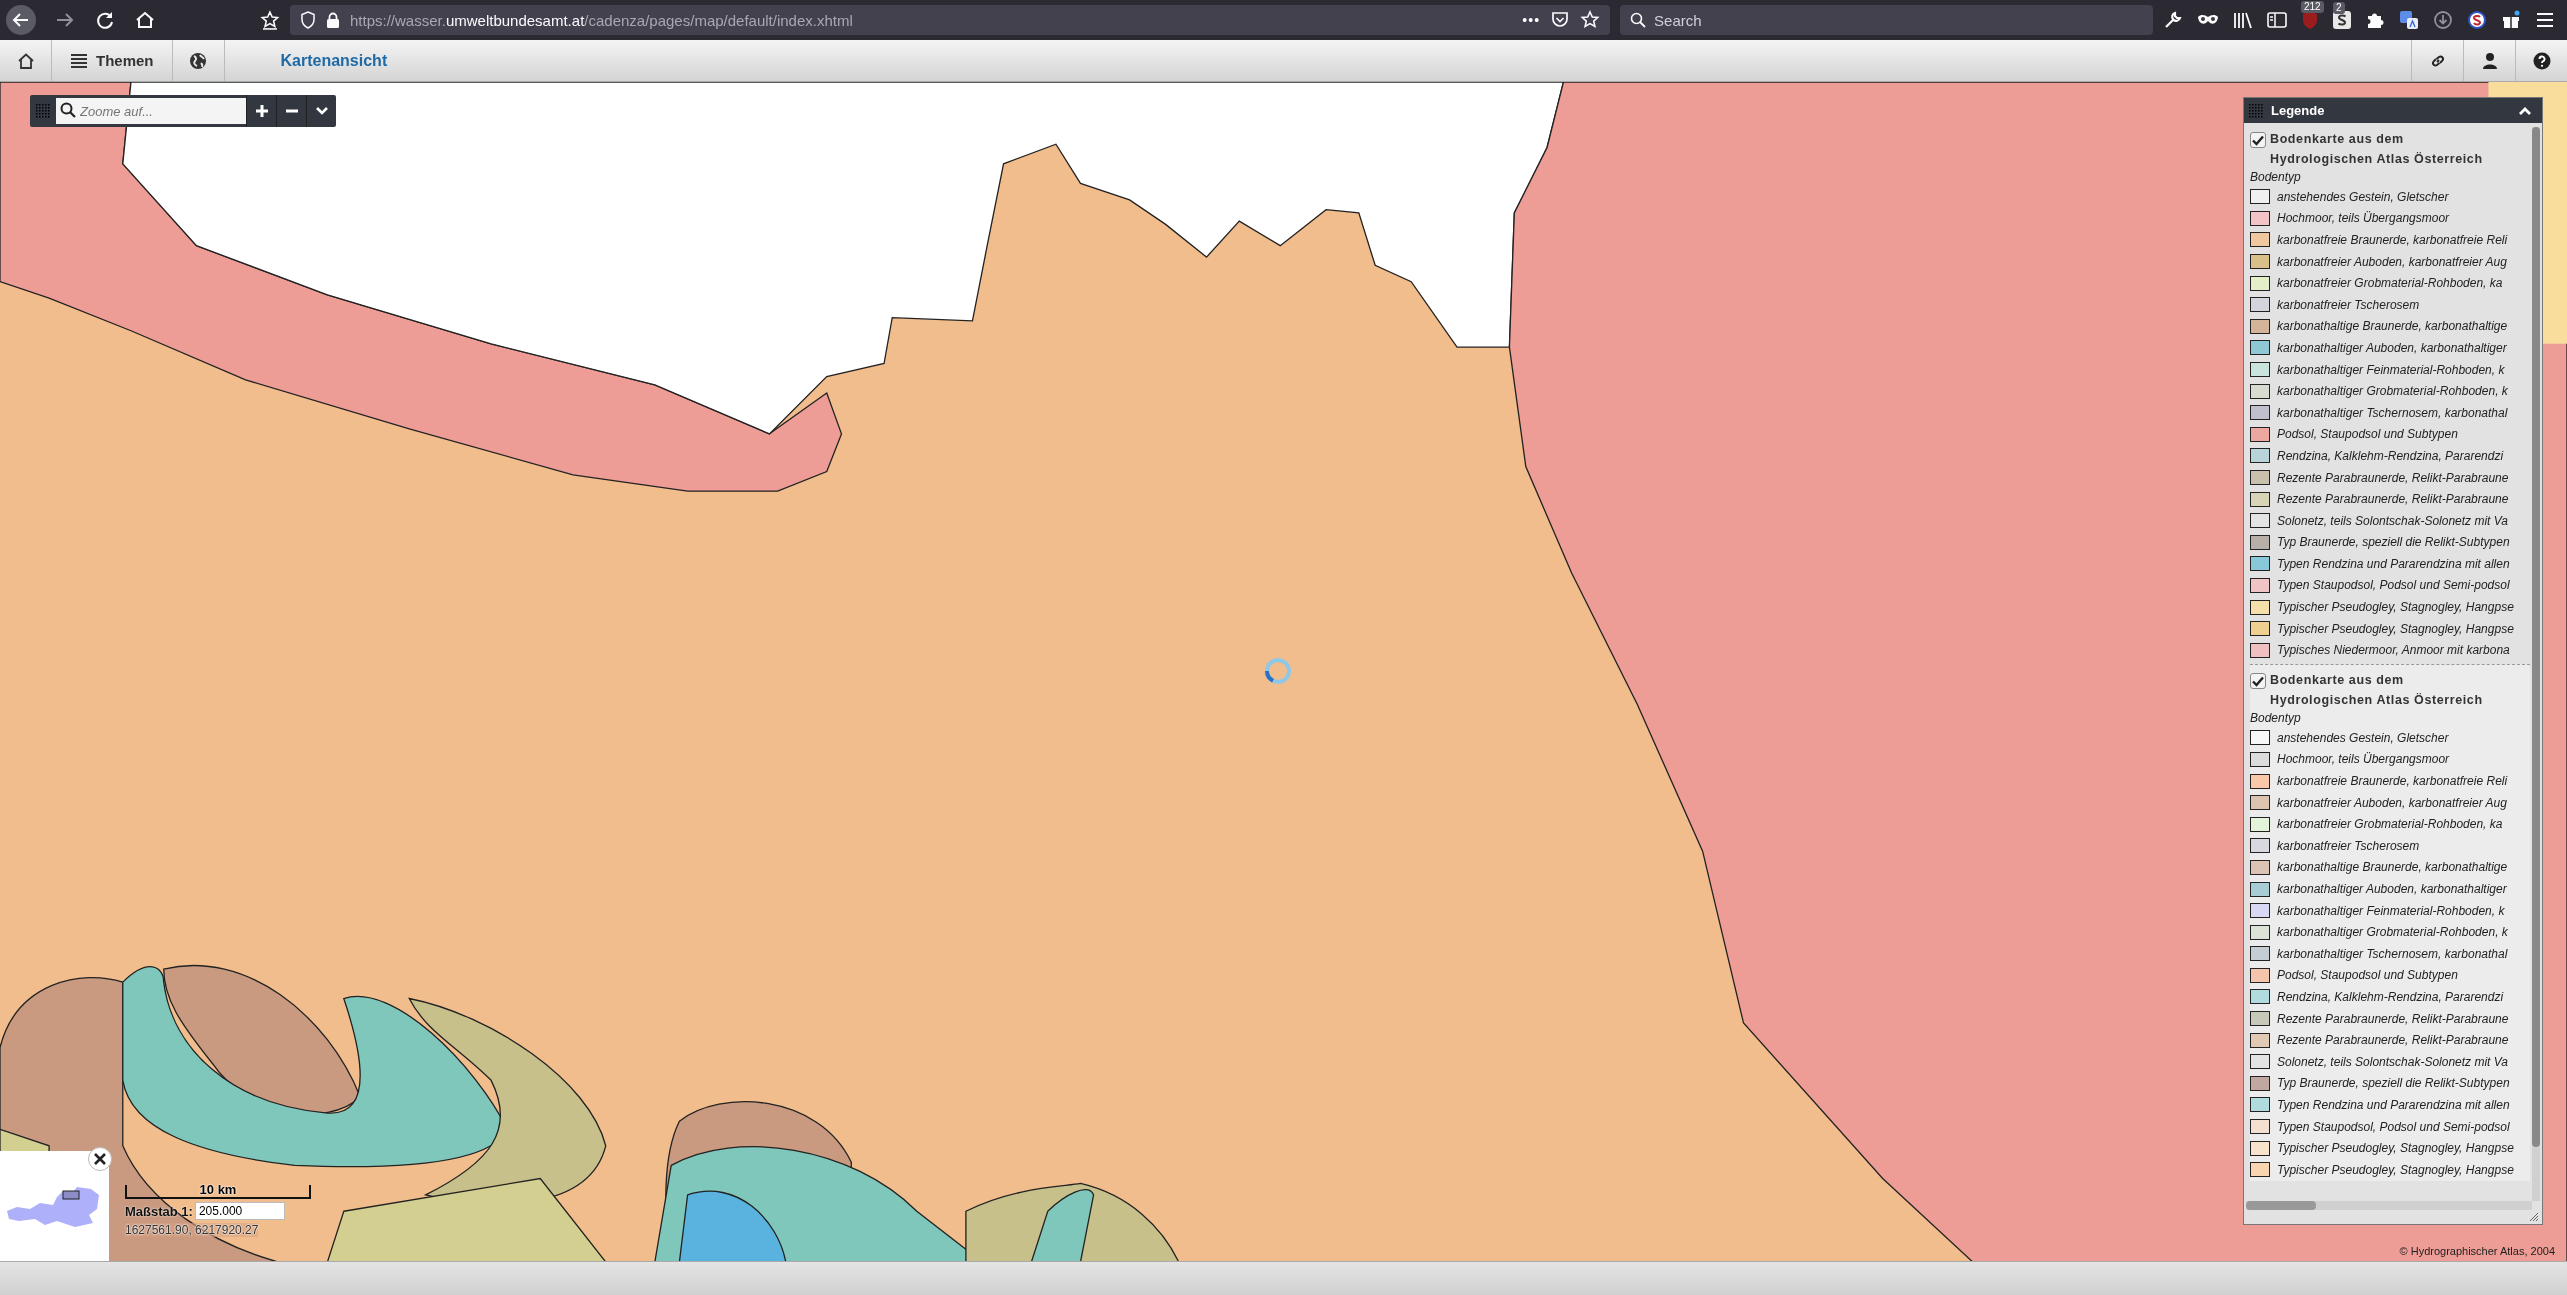 Image resolution: width=2567 pixels, height=1295 pixels. What do you see at coordinates (261, 111) in the screenshot?
I see `plus-icon` at bounding box center [261, 111].